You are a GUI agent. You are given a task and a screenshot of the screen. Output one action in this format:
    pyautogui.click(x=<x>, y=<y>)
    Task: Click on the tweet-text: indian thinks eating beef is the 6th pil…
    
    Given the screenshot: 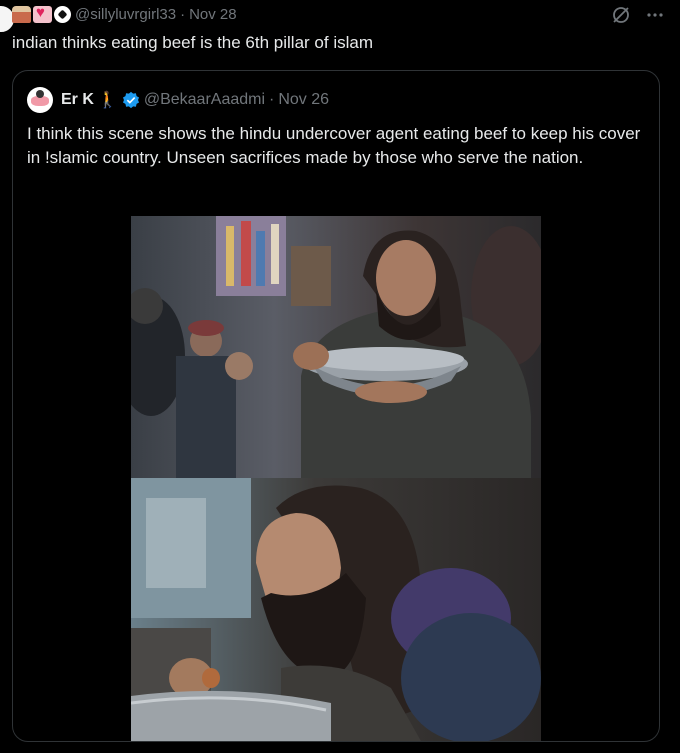 What is the action you would take?
    pyautogui.click(x=192, y=42)
    